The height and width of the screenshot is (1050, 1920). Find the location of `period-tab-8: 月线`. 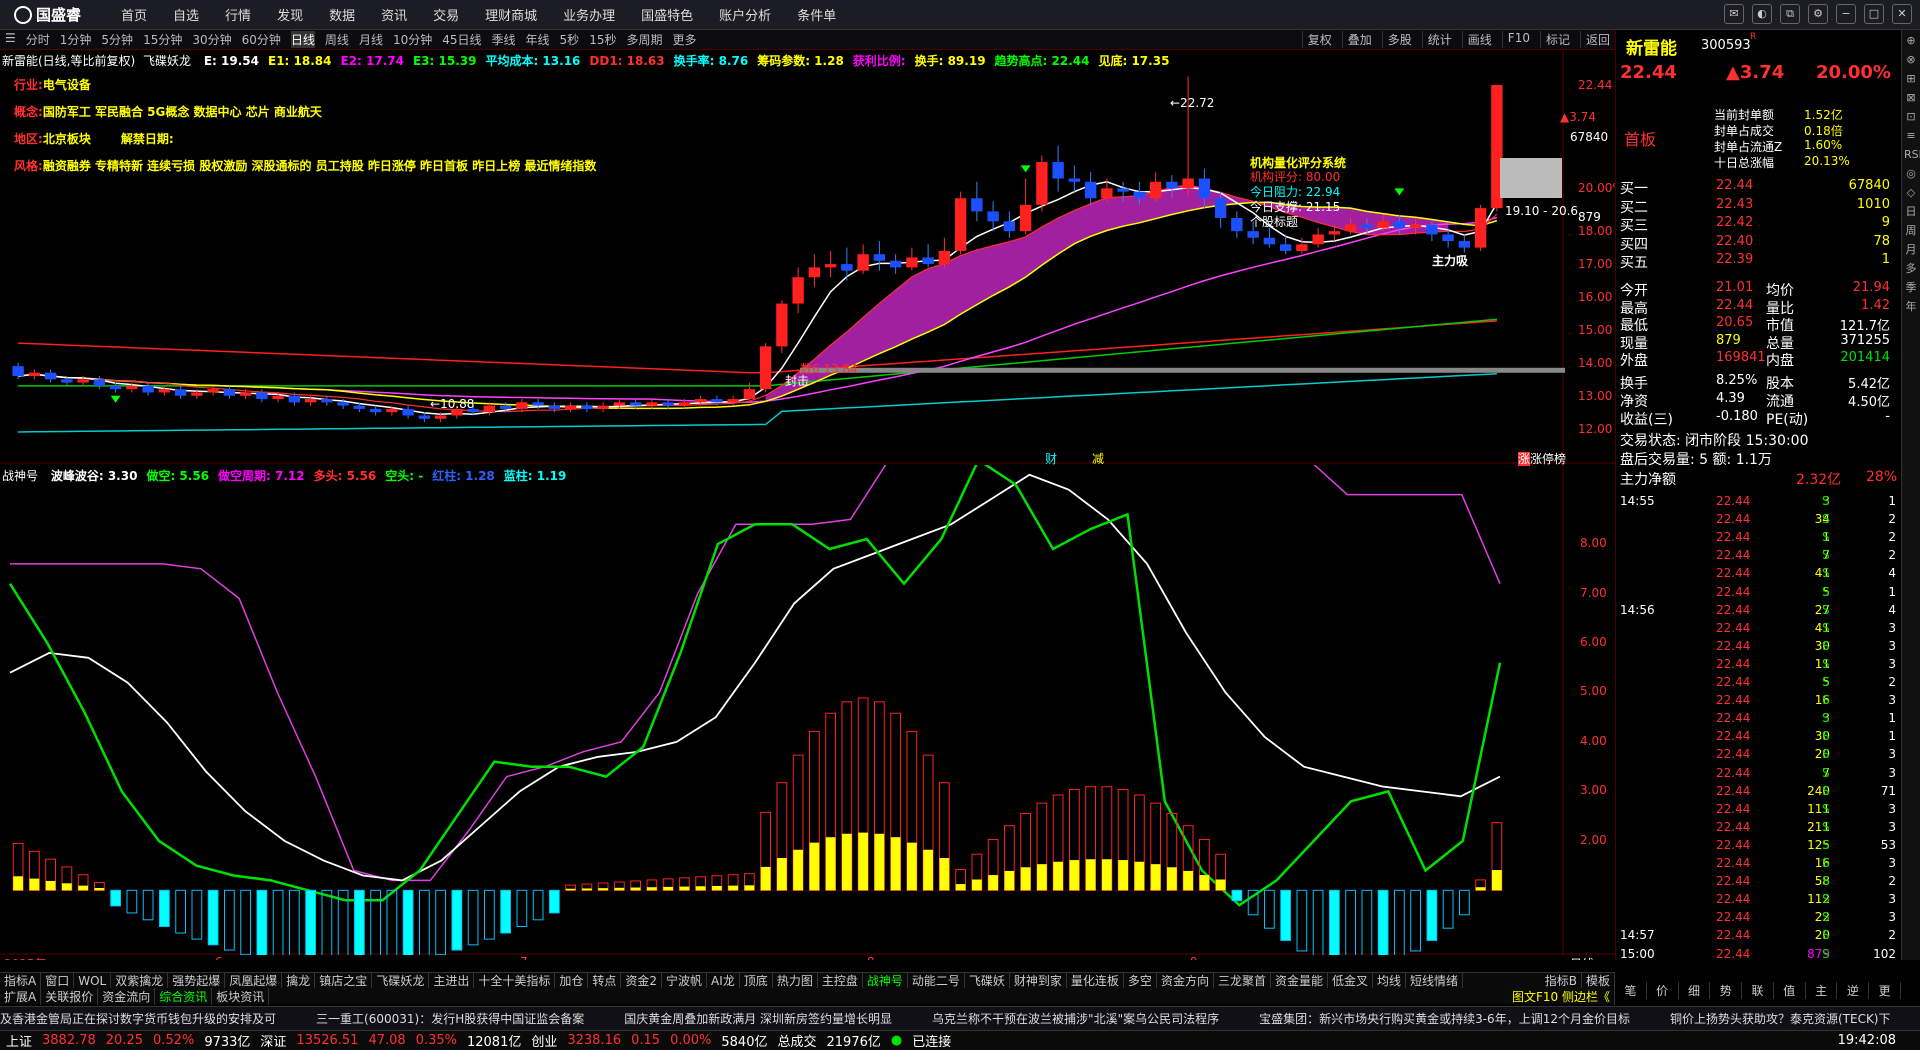

period-tab-8: 月线 is located at coordinates (371, 39).